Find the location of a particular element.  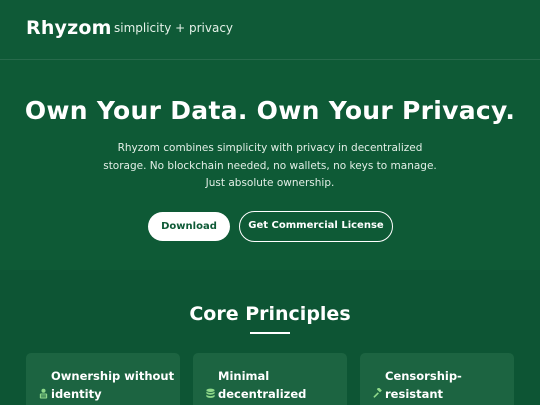

card-title: Minimal decentralized is located at coordinates (262, 385).